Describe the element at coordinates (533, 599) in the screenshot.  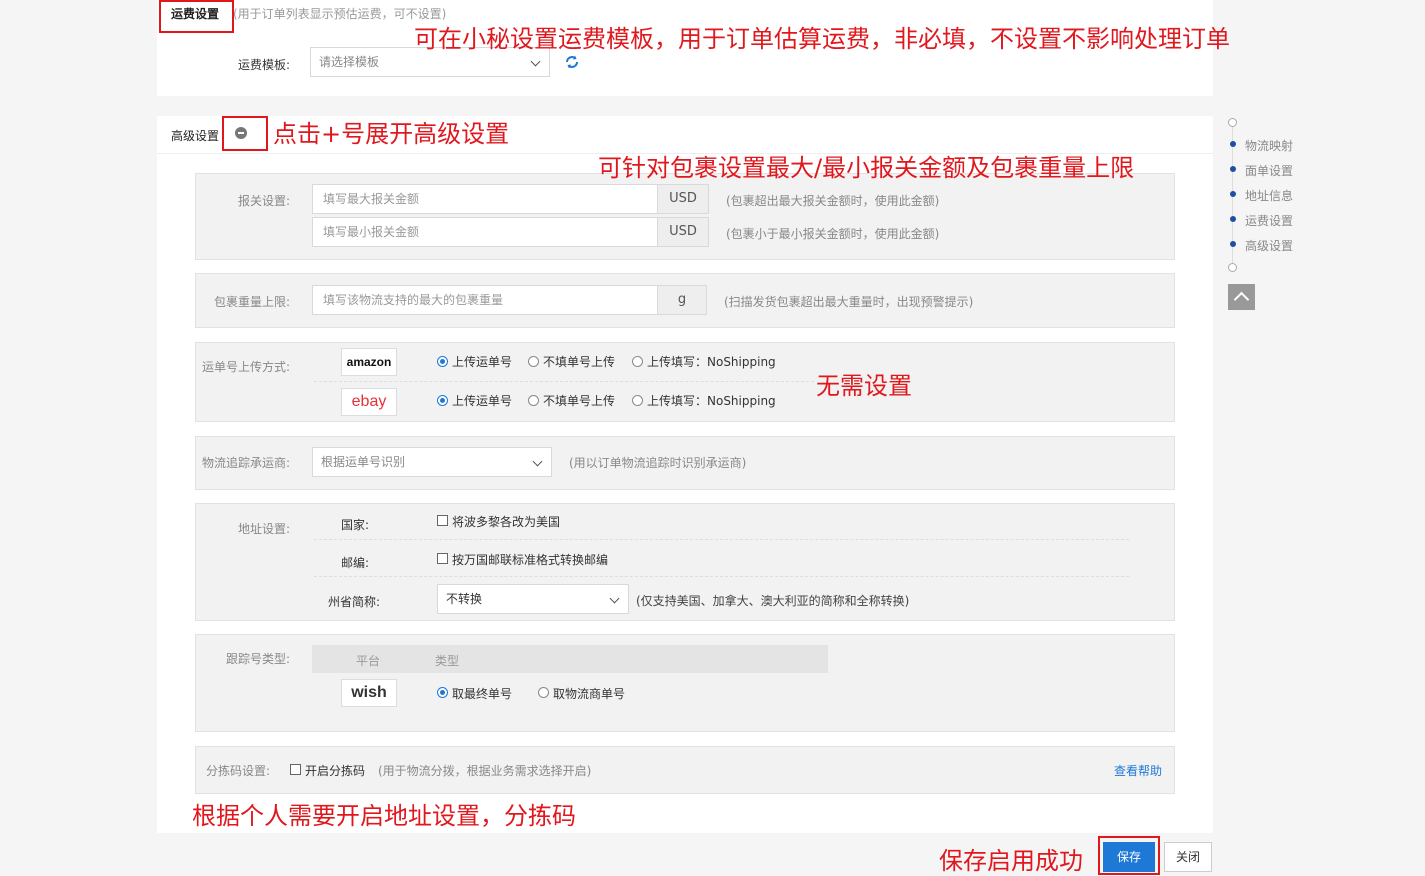
I see `state-select: 不转换` at that location.